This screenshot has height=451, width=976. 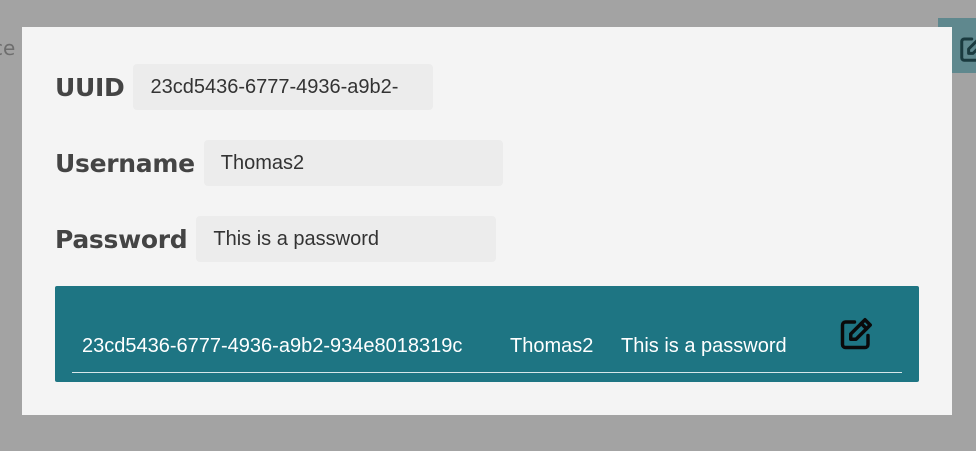 I want to click on uuid-label: UUID, so click(x=90, y=87).